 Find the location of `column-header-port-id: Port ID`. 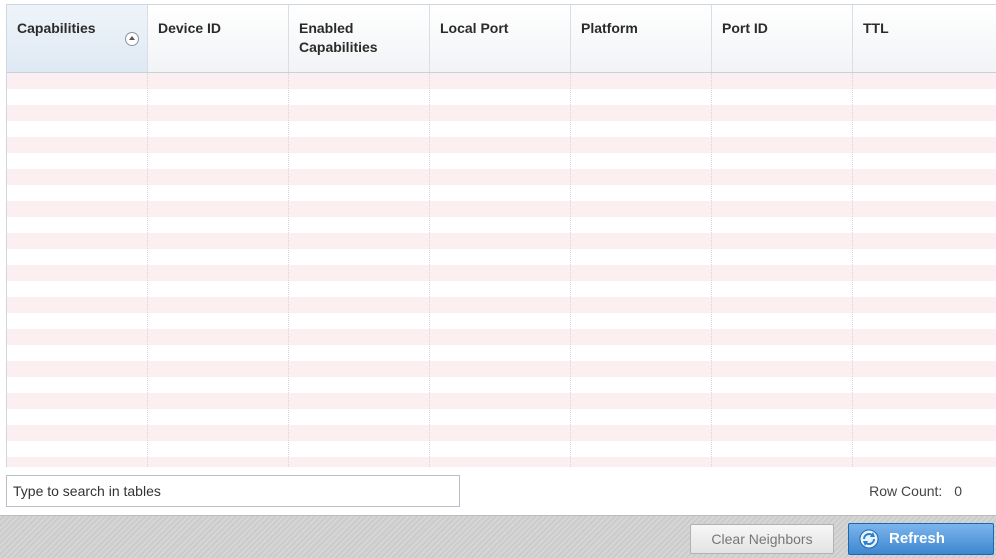

column-header-port-id: Port ID is located at coordinates (782, 38).